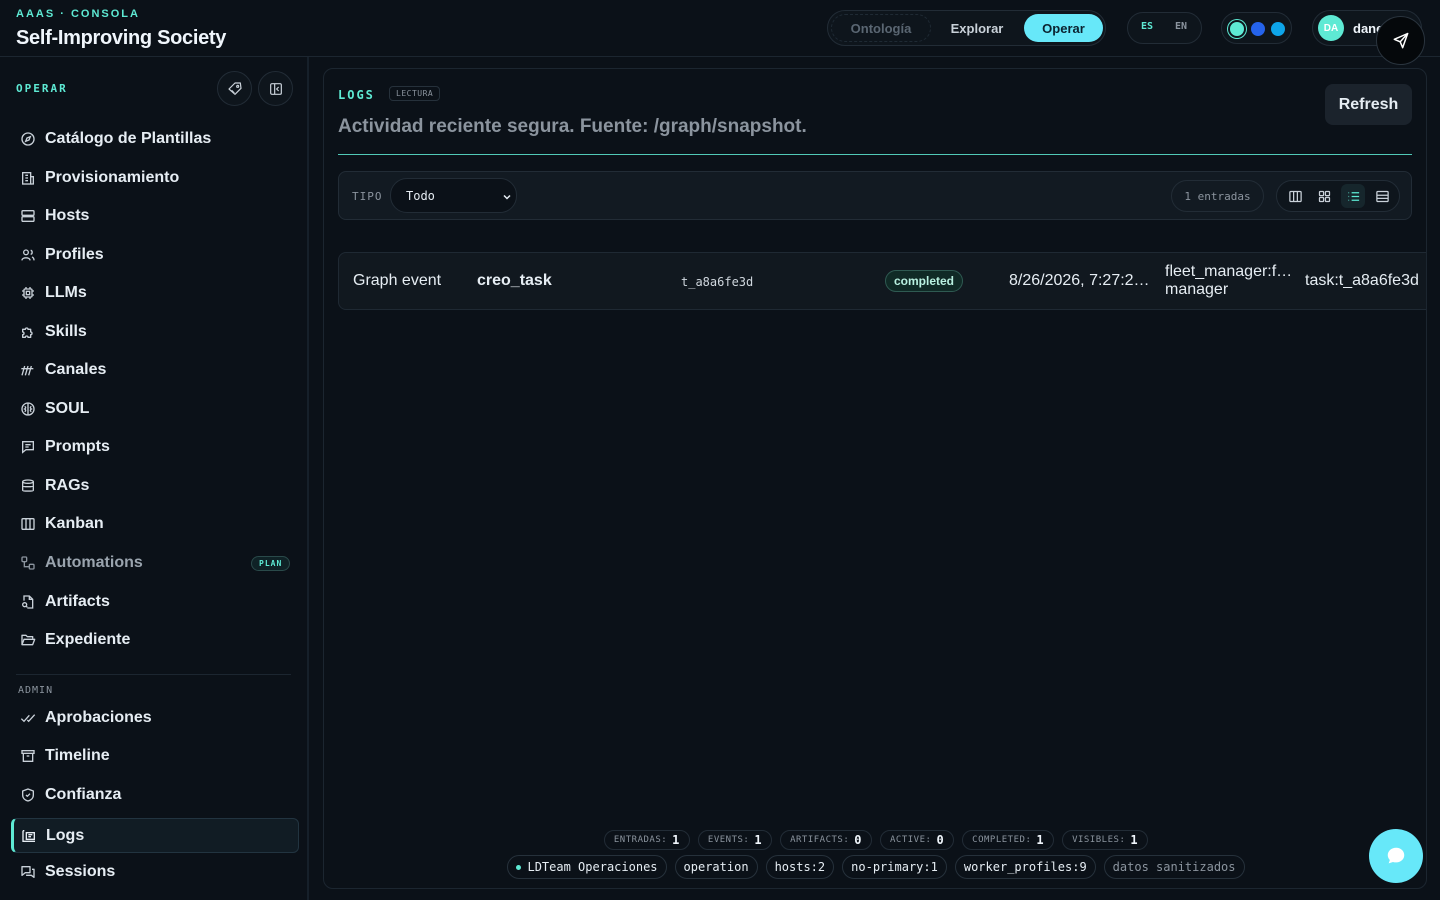 This screenshot has width=1440, height=900. What do you see at coordinates (155, 795) in the screenshot?
I see `sidebar-item-confianza: Confianza` at bounding box center [155, 795].